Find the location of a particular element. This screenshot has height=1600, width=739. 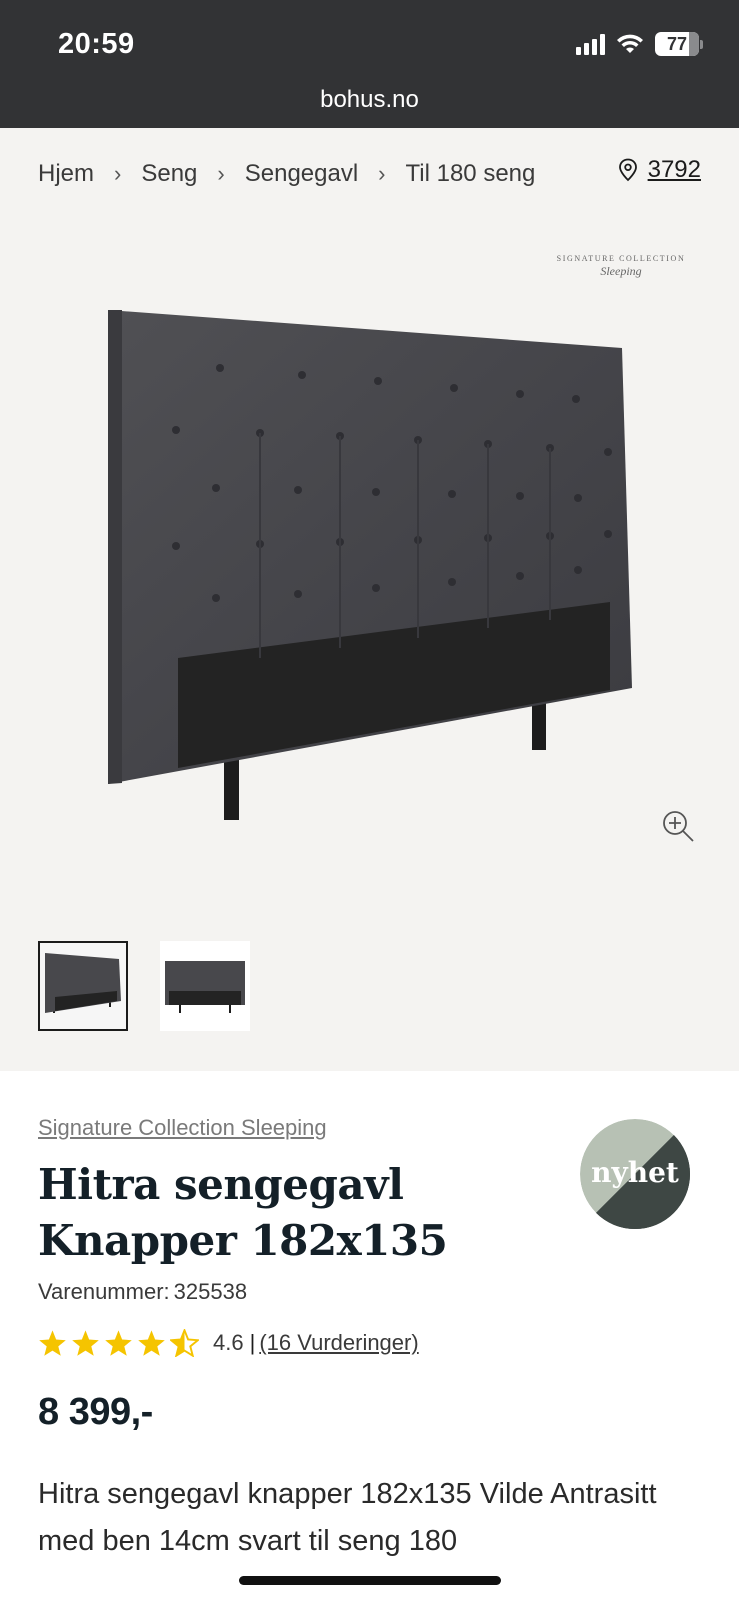

battery-level: 77 is located at coordinates (677, 43).